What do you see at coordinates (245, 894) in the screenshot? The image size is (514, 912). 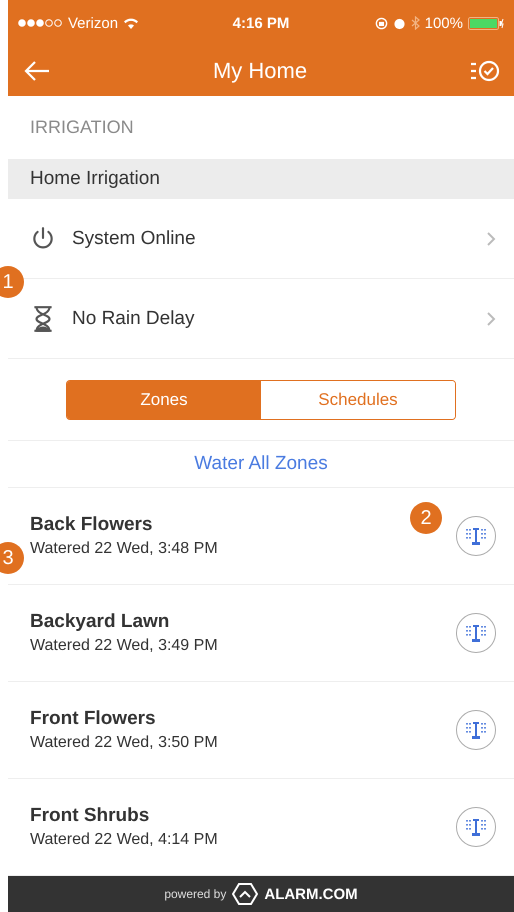 I see `logo-icon` at bounding box center [245, 894].